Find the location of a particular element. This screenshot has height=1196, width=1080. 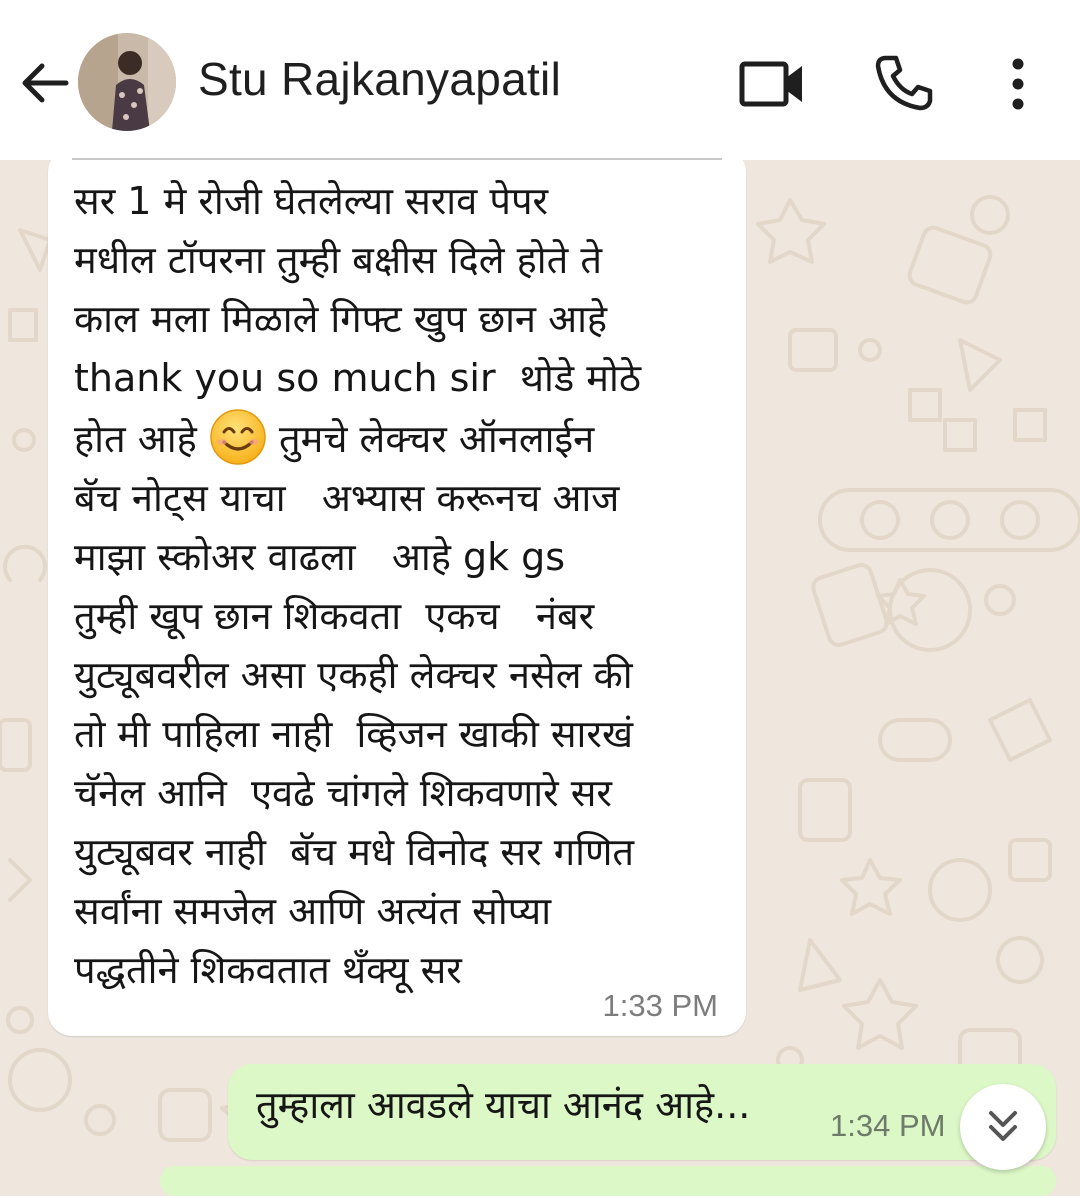

message-line: काल मला मिळाले गिफ्ट खुप छान आहे is located at coordinates (341, 319).